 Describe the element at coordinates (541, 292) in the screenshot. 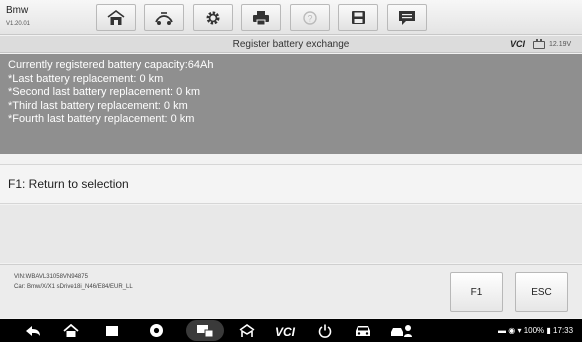

I see `esc-button: ESC` at that location.